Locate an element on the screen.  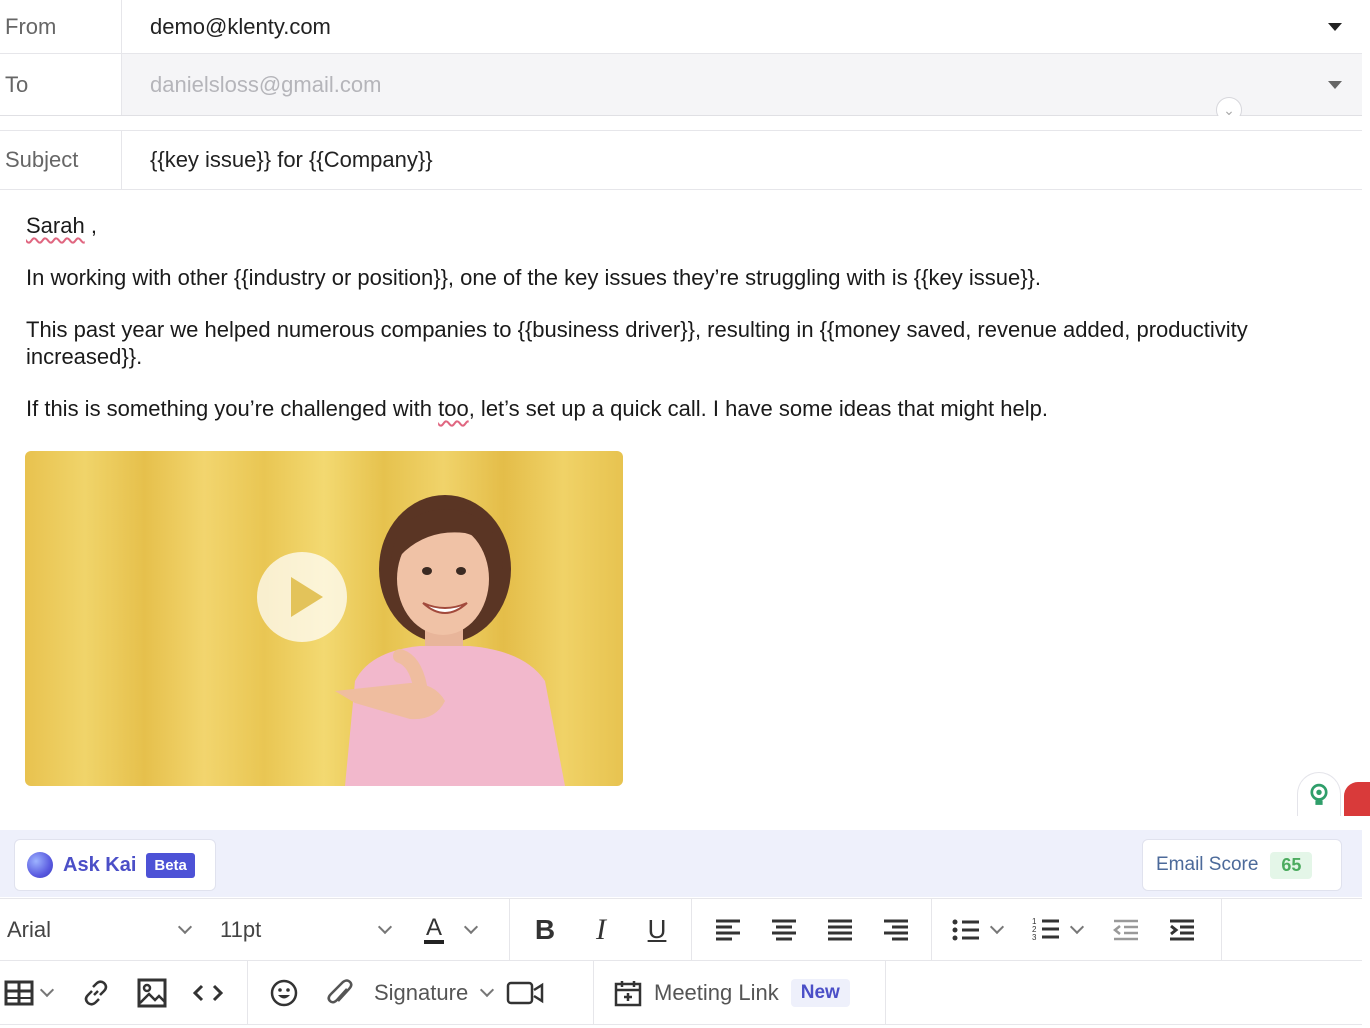
align-justify-icon is located at coordinates (840, 929).